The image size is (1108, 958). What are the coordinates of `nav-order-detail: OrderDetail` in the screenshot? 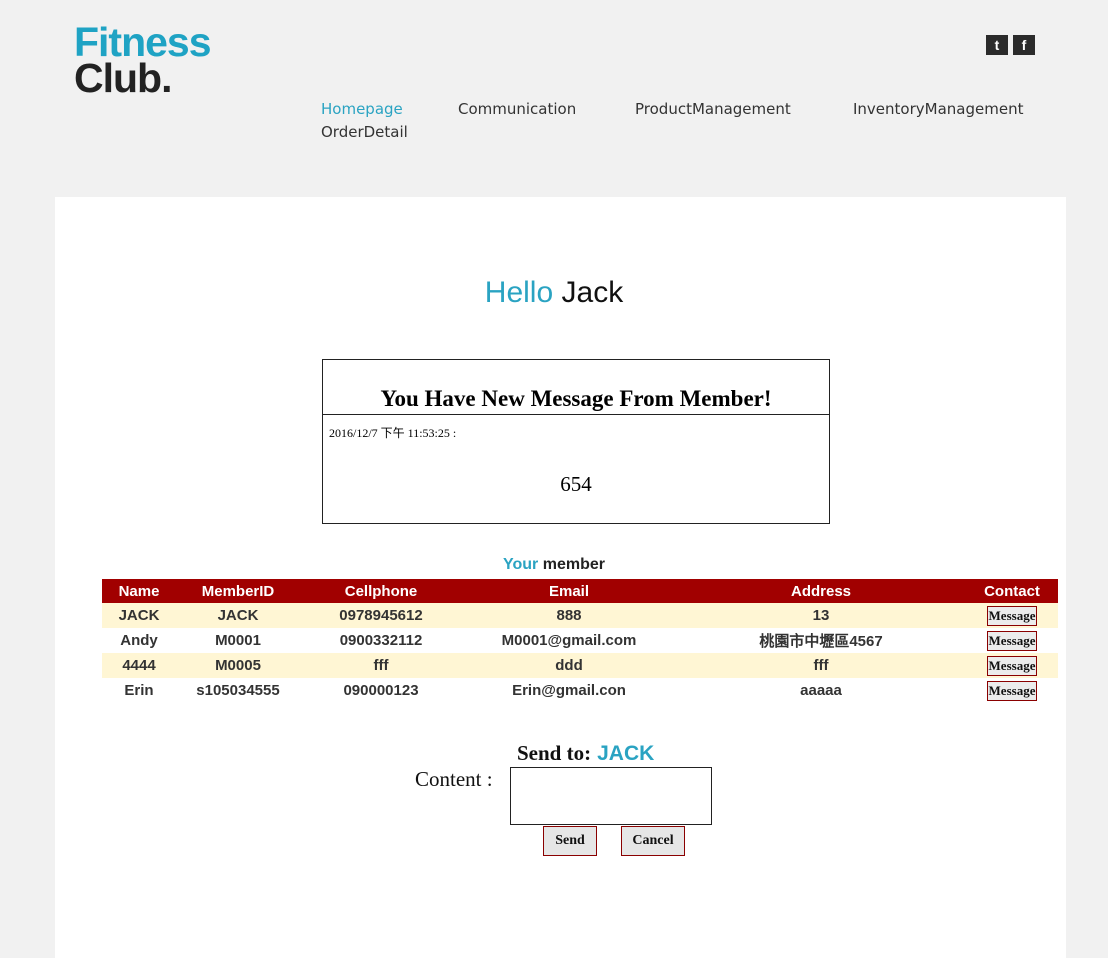 It's located at (364, 132).